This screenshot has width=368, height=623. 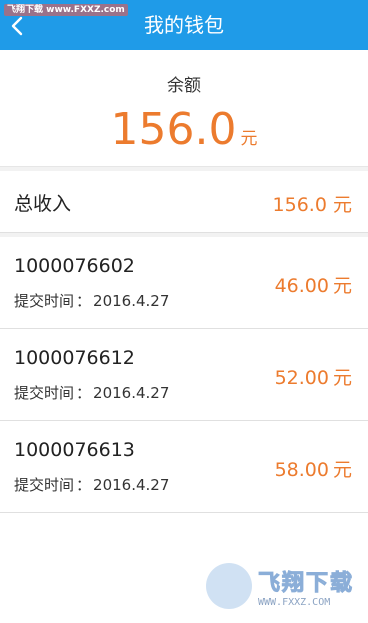 I want to click on record-amount: 52.00 元, so click(x=313, y=376).